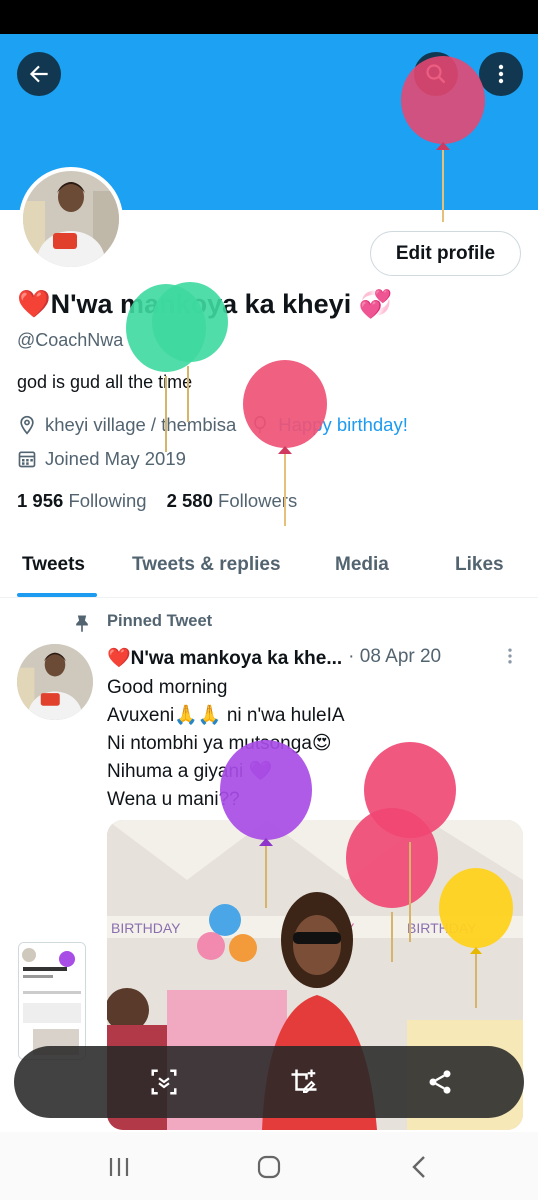  What do you see at coordinates (53, 565) in the screenshot?
I see `tab-tweets: Tweets` at bounding box center [53, 565].